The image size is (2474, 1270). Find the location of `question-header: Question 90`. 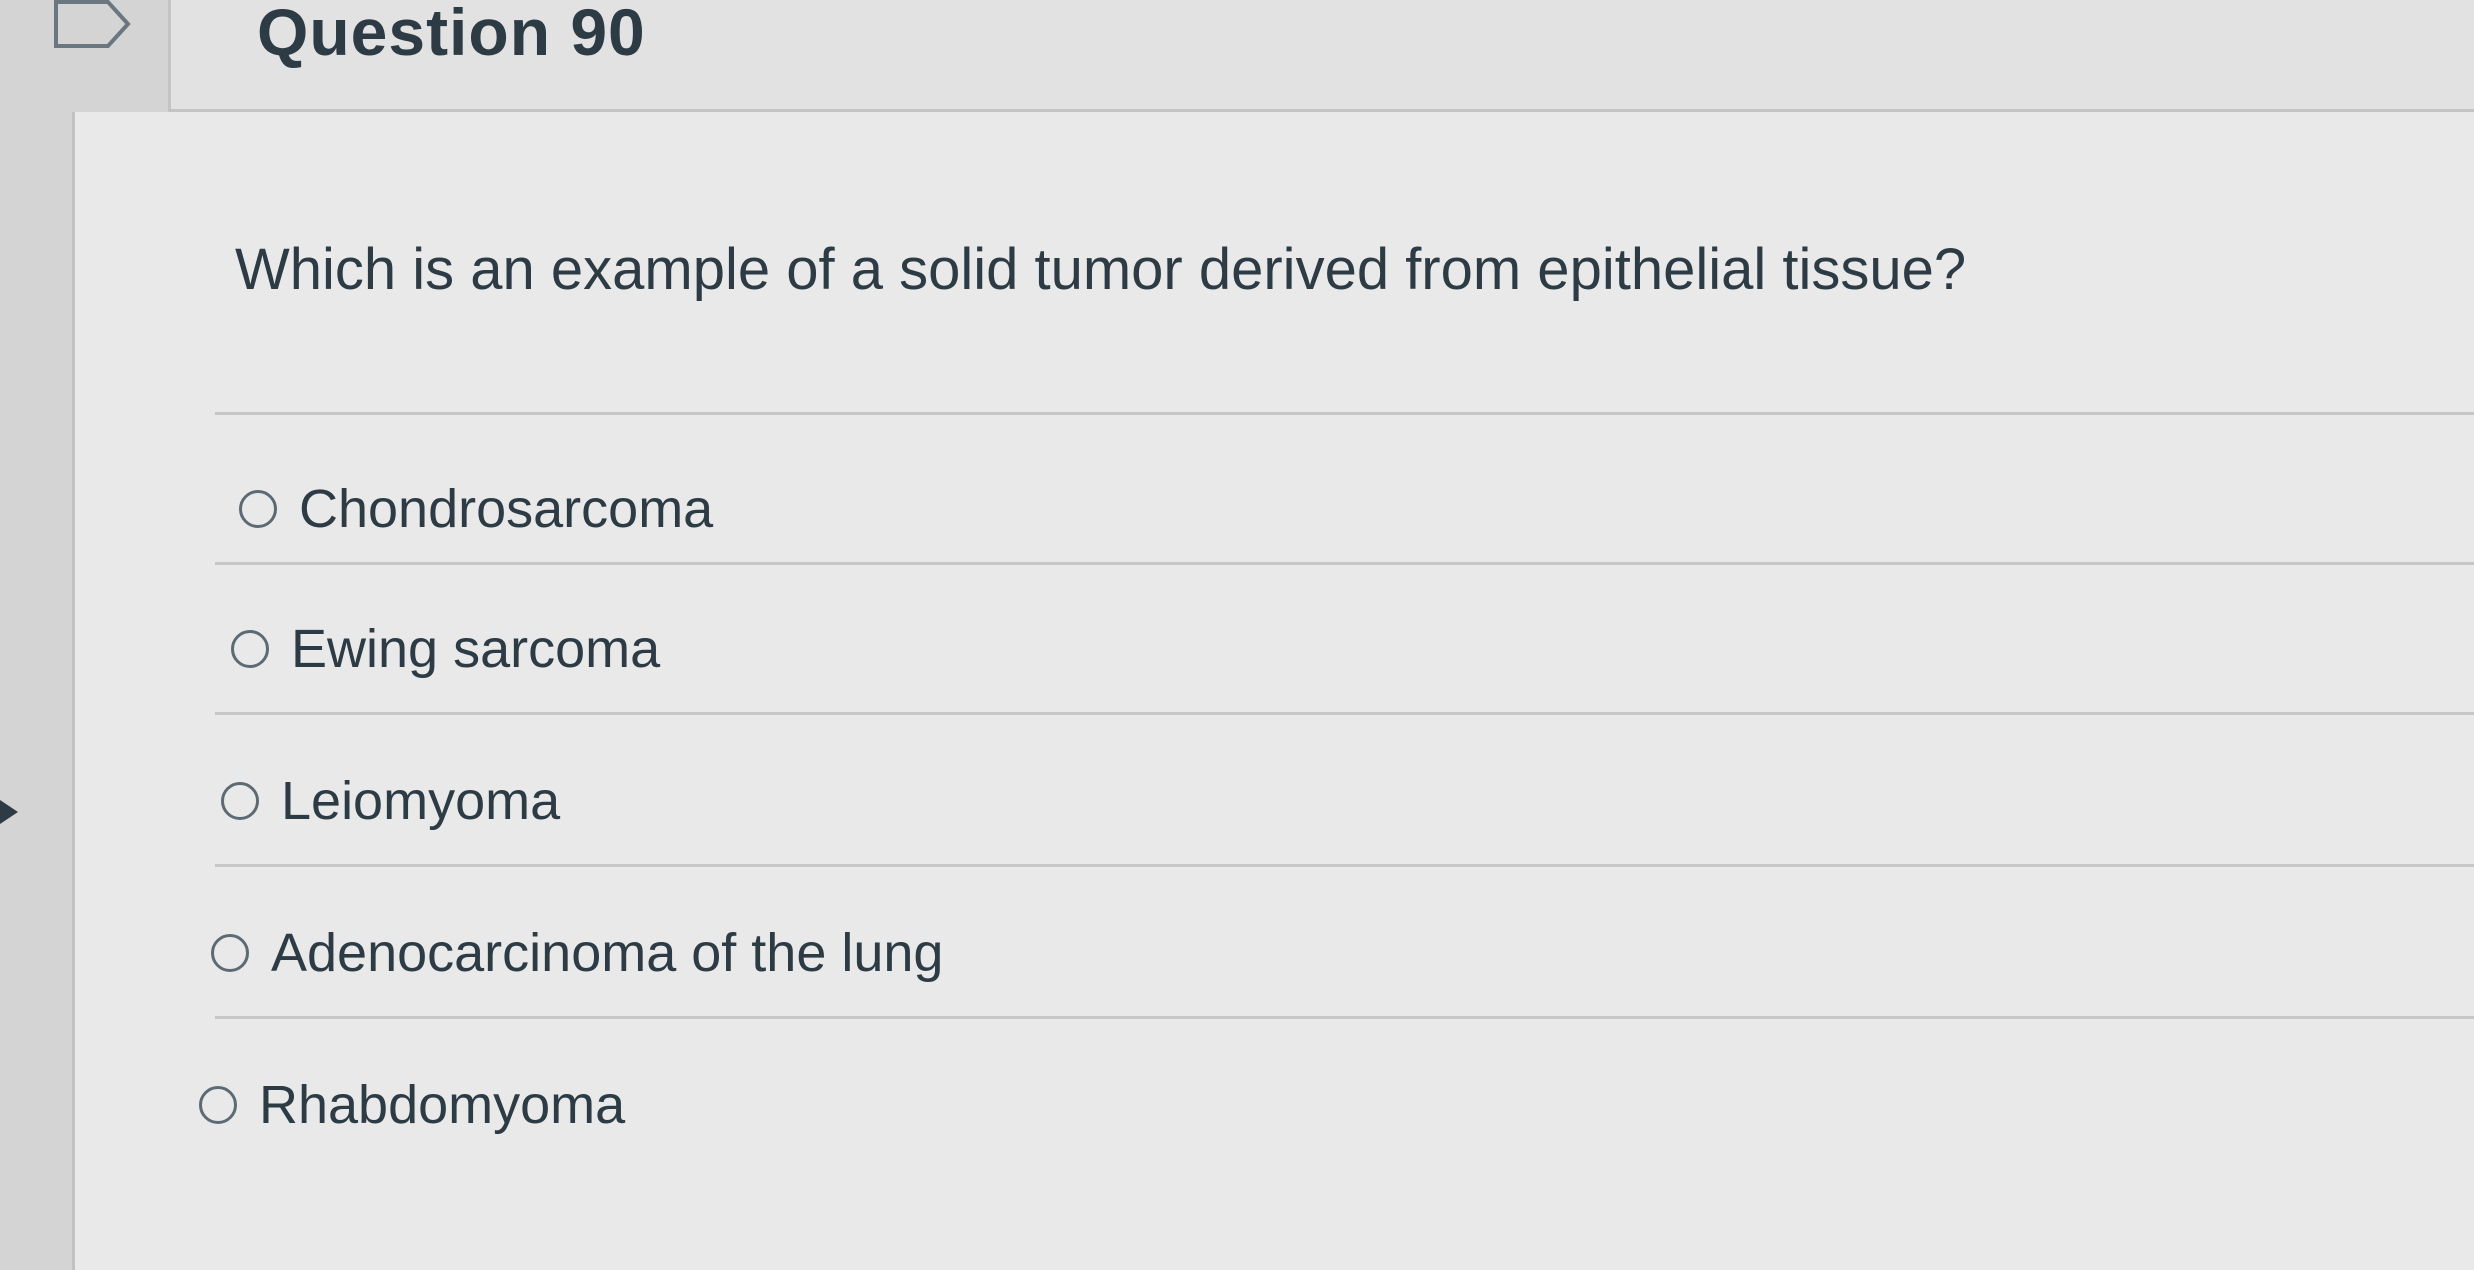

question-header: Question 90 is located at coordinates (1321, 56).